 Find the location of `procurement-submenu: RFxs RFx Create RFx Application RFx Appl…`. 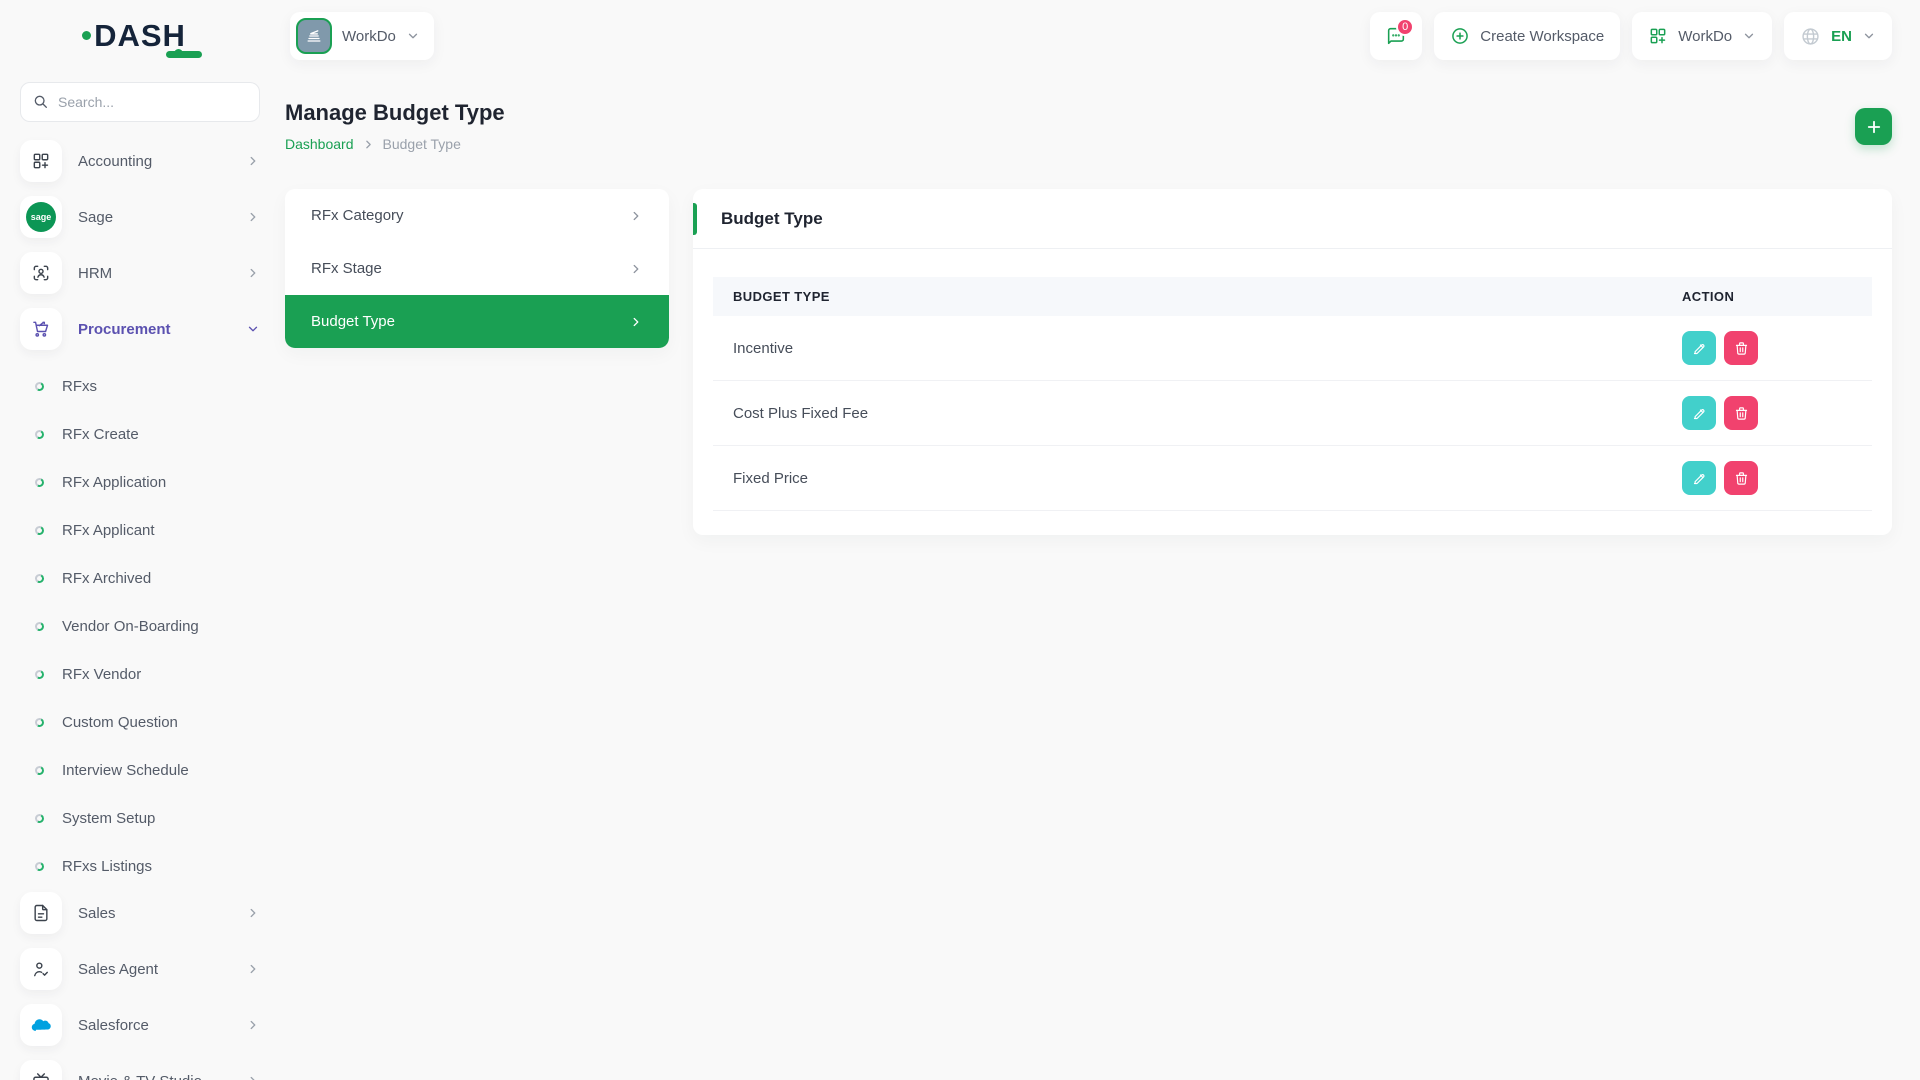

procurement-submenu: RFxs RFx Create RFx Application RFx Appl… is located at coordinates (140, 626).